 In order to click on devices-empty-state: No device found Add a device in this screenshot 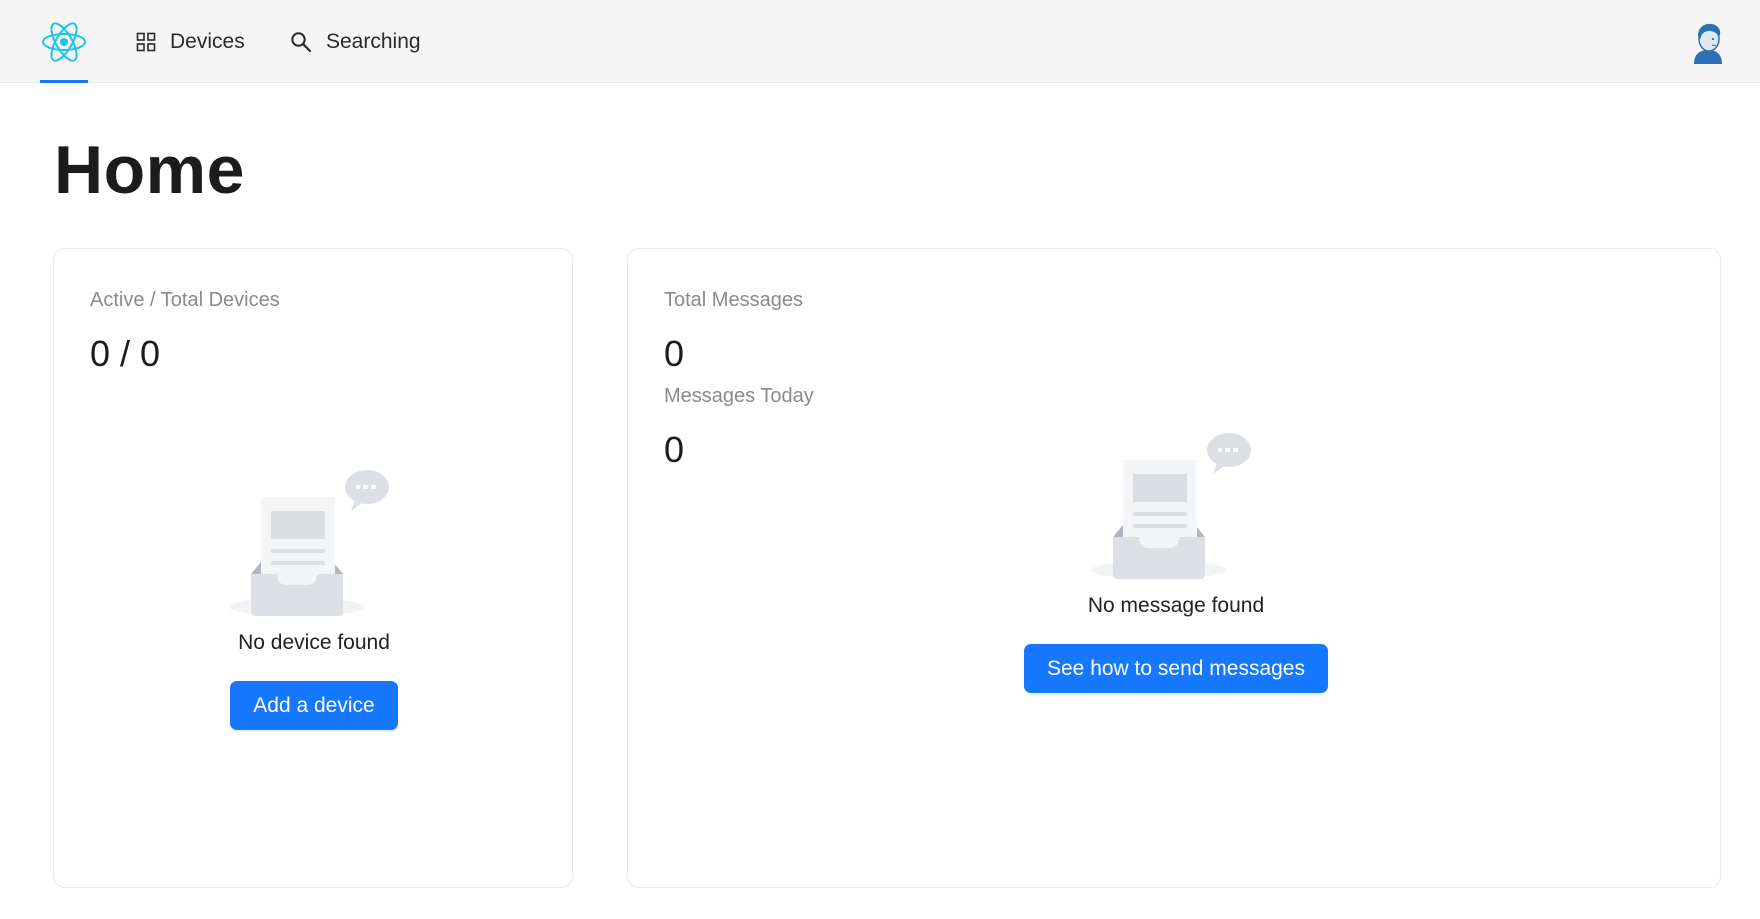, I will do `click(314, 599)`.